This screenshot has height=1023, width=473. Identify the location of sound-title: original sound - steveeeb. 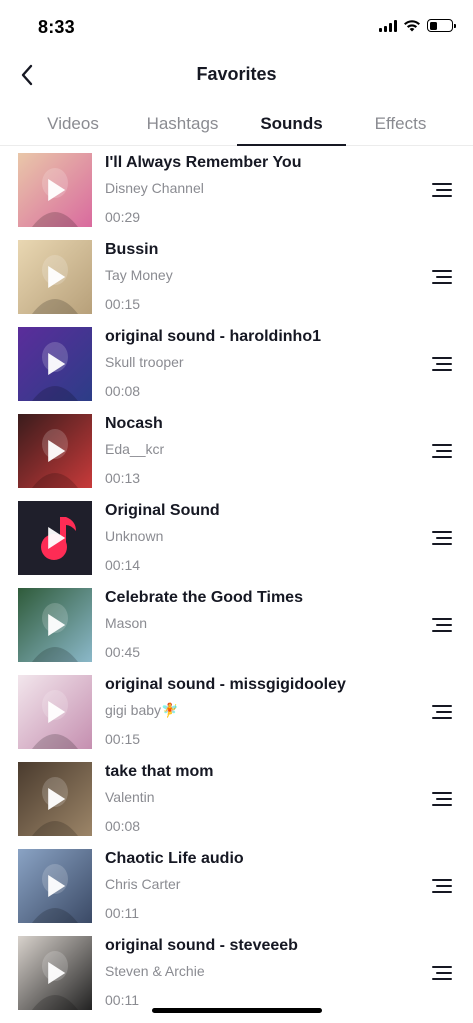
(201, 946).